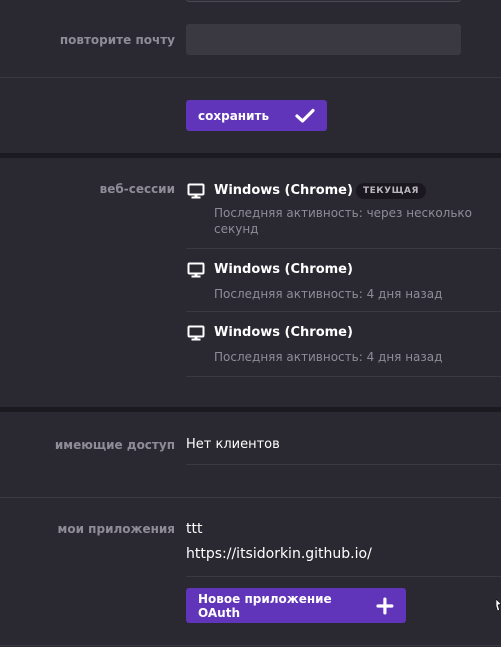 Image resolution: width=501 pixels, height=647 pixels. I want to click on app-name: ttt, so click(194, 529).